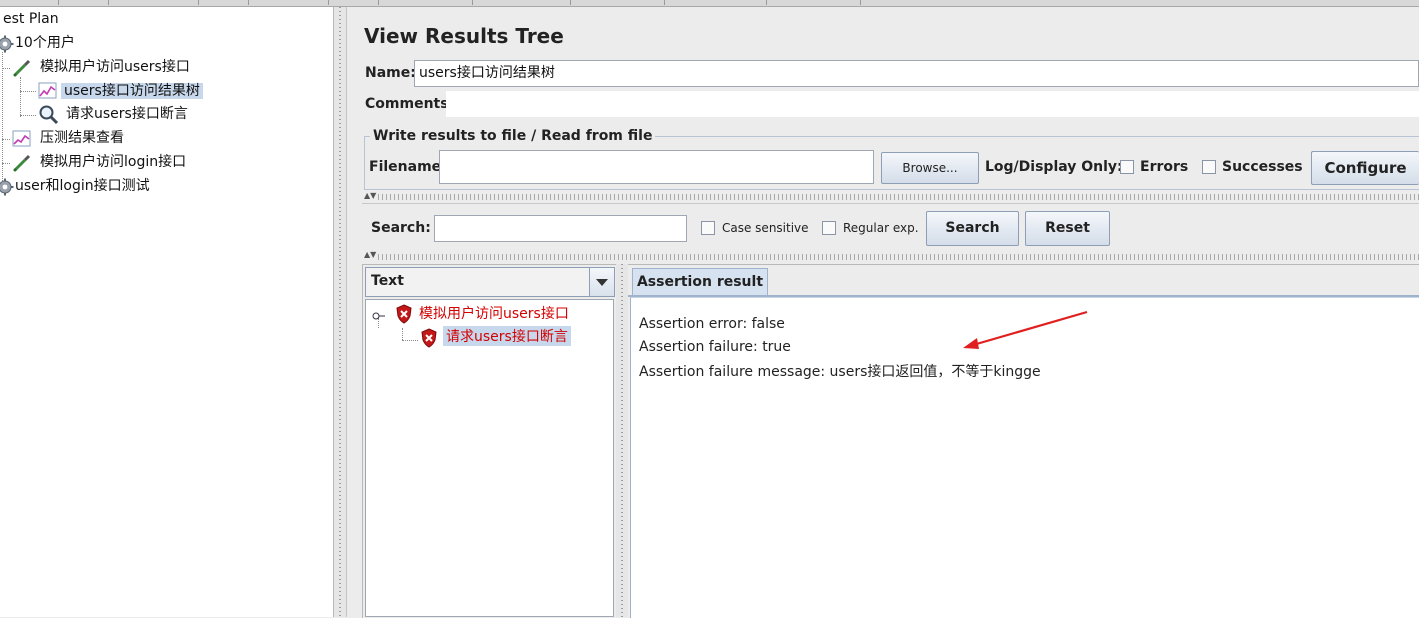  What do you see at coordinates (765, 228) in the screenshot?
I see `case-sensitive-label: Case sensitive` at bounding box center [765, 228].